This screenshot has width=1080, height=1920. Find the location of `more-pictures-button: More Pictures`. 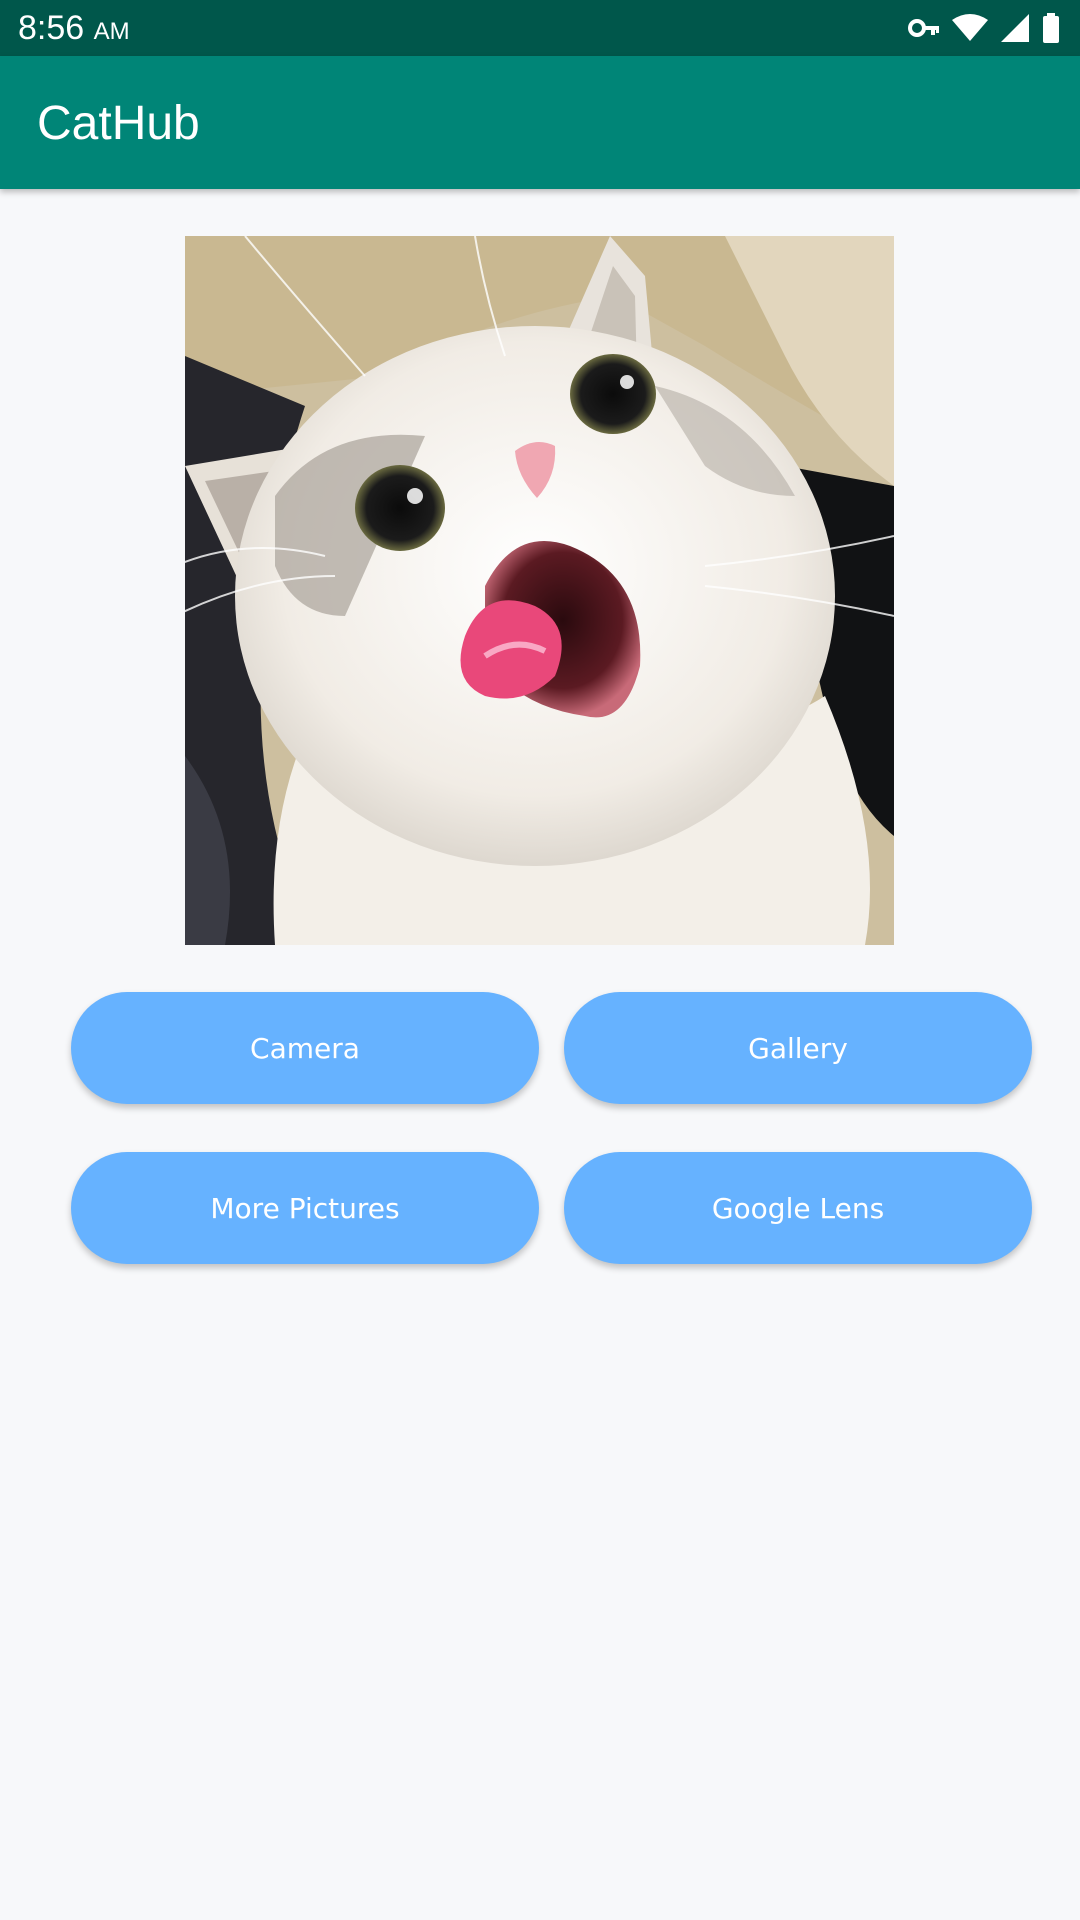

more-pictures-button: More Pictures is located at coordinates (305, 1208).